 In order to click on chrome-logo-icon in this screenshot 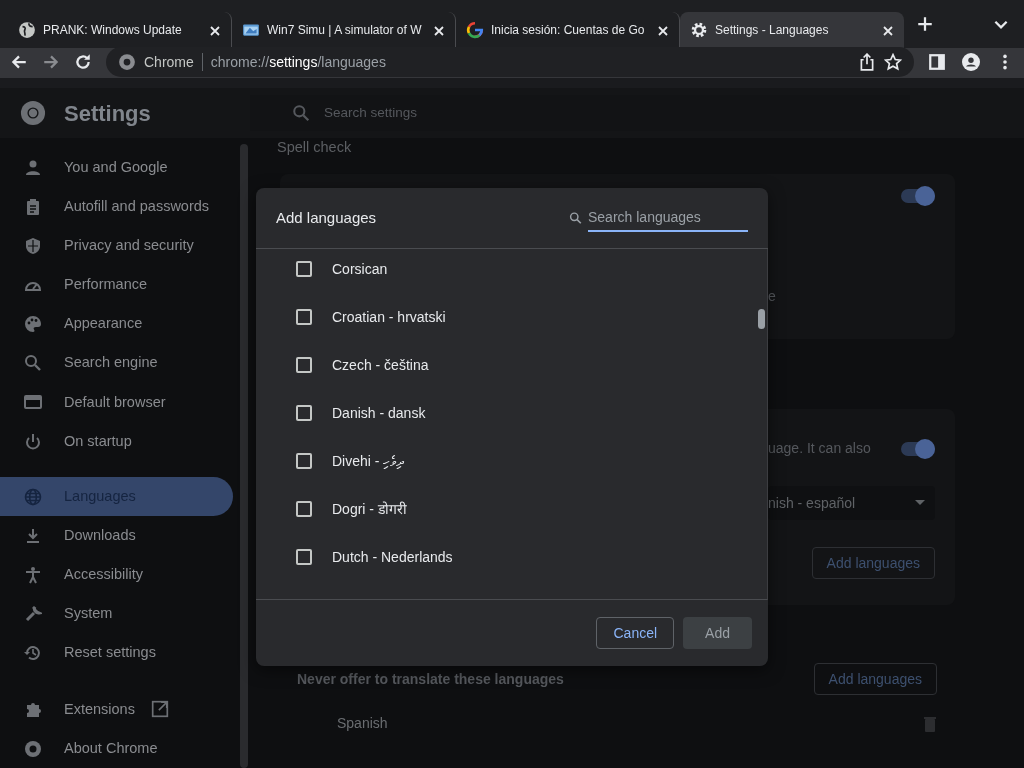, I will do `click(33, 113)`.